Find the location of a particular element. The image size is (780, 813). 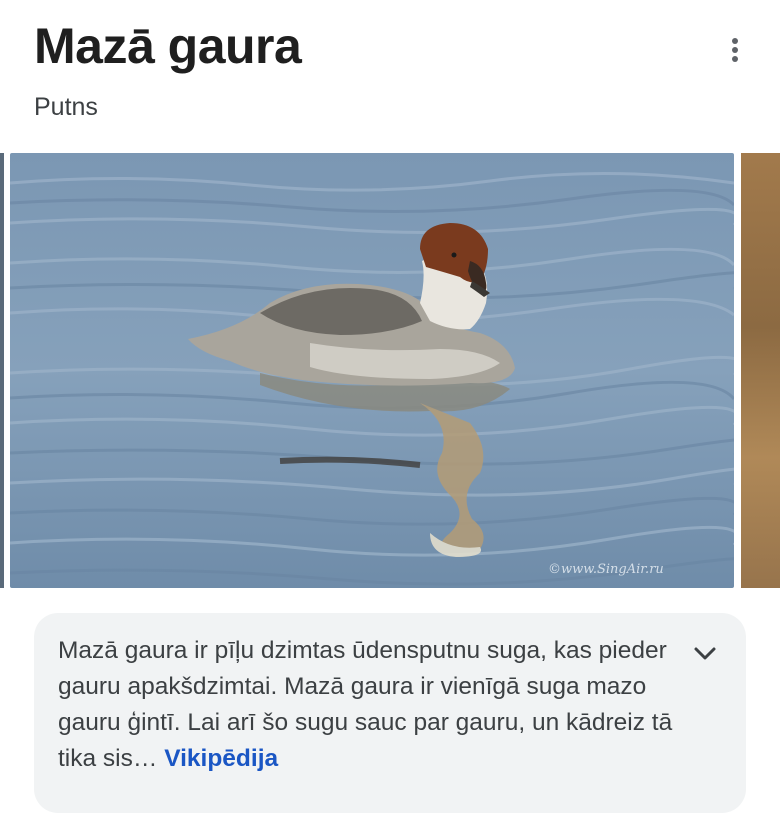

more-options-button is located at coordinates (735, 50).